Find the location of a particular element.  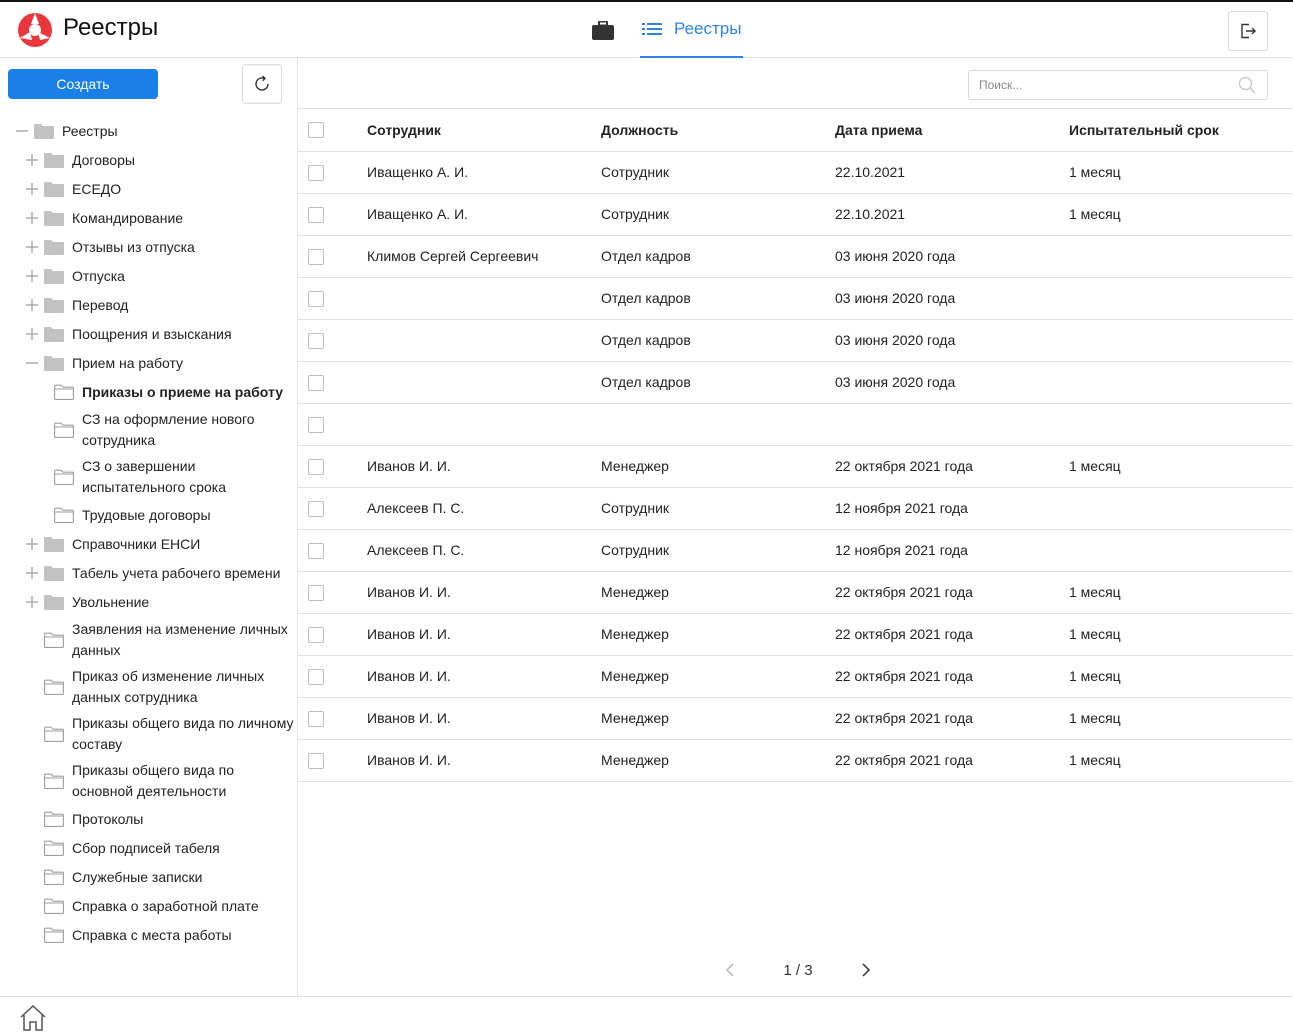

tree-item: Увольнение is located at coordinates (148, 602).